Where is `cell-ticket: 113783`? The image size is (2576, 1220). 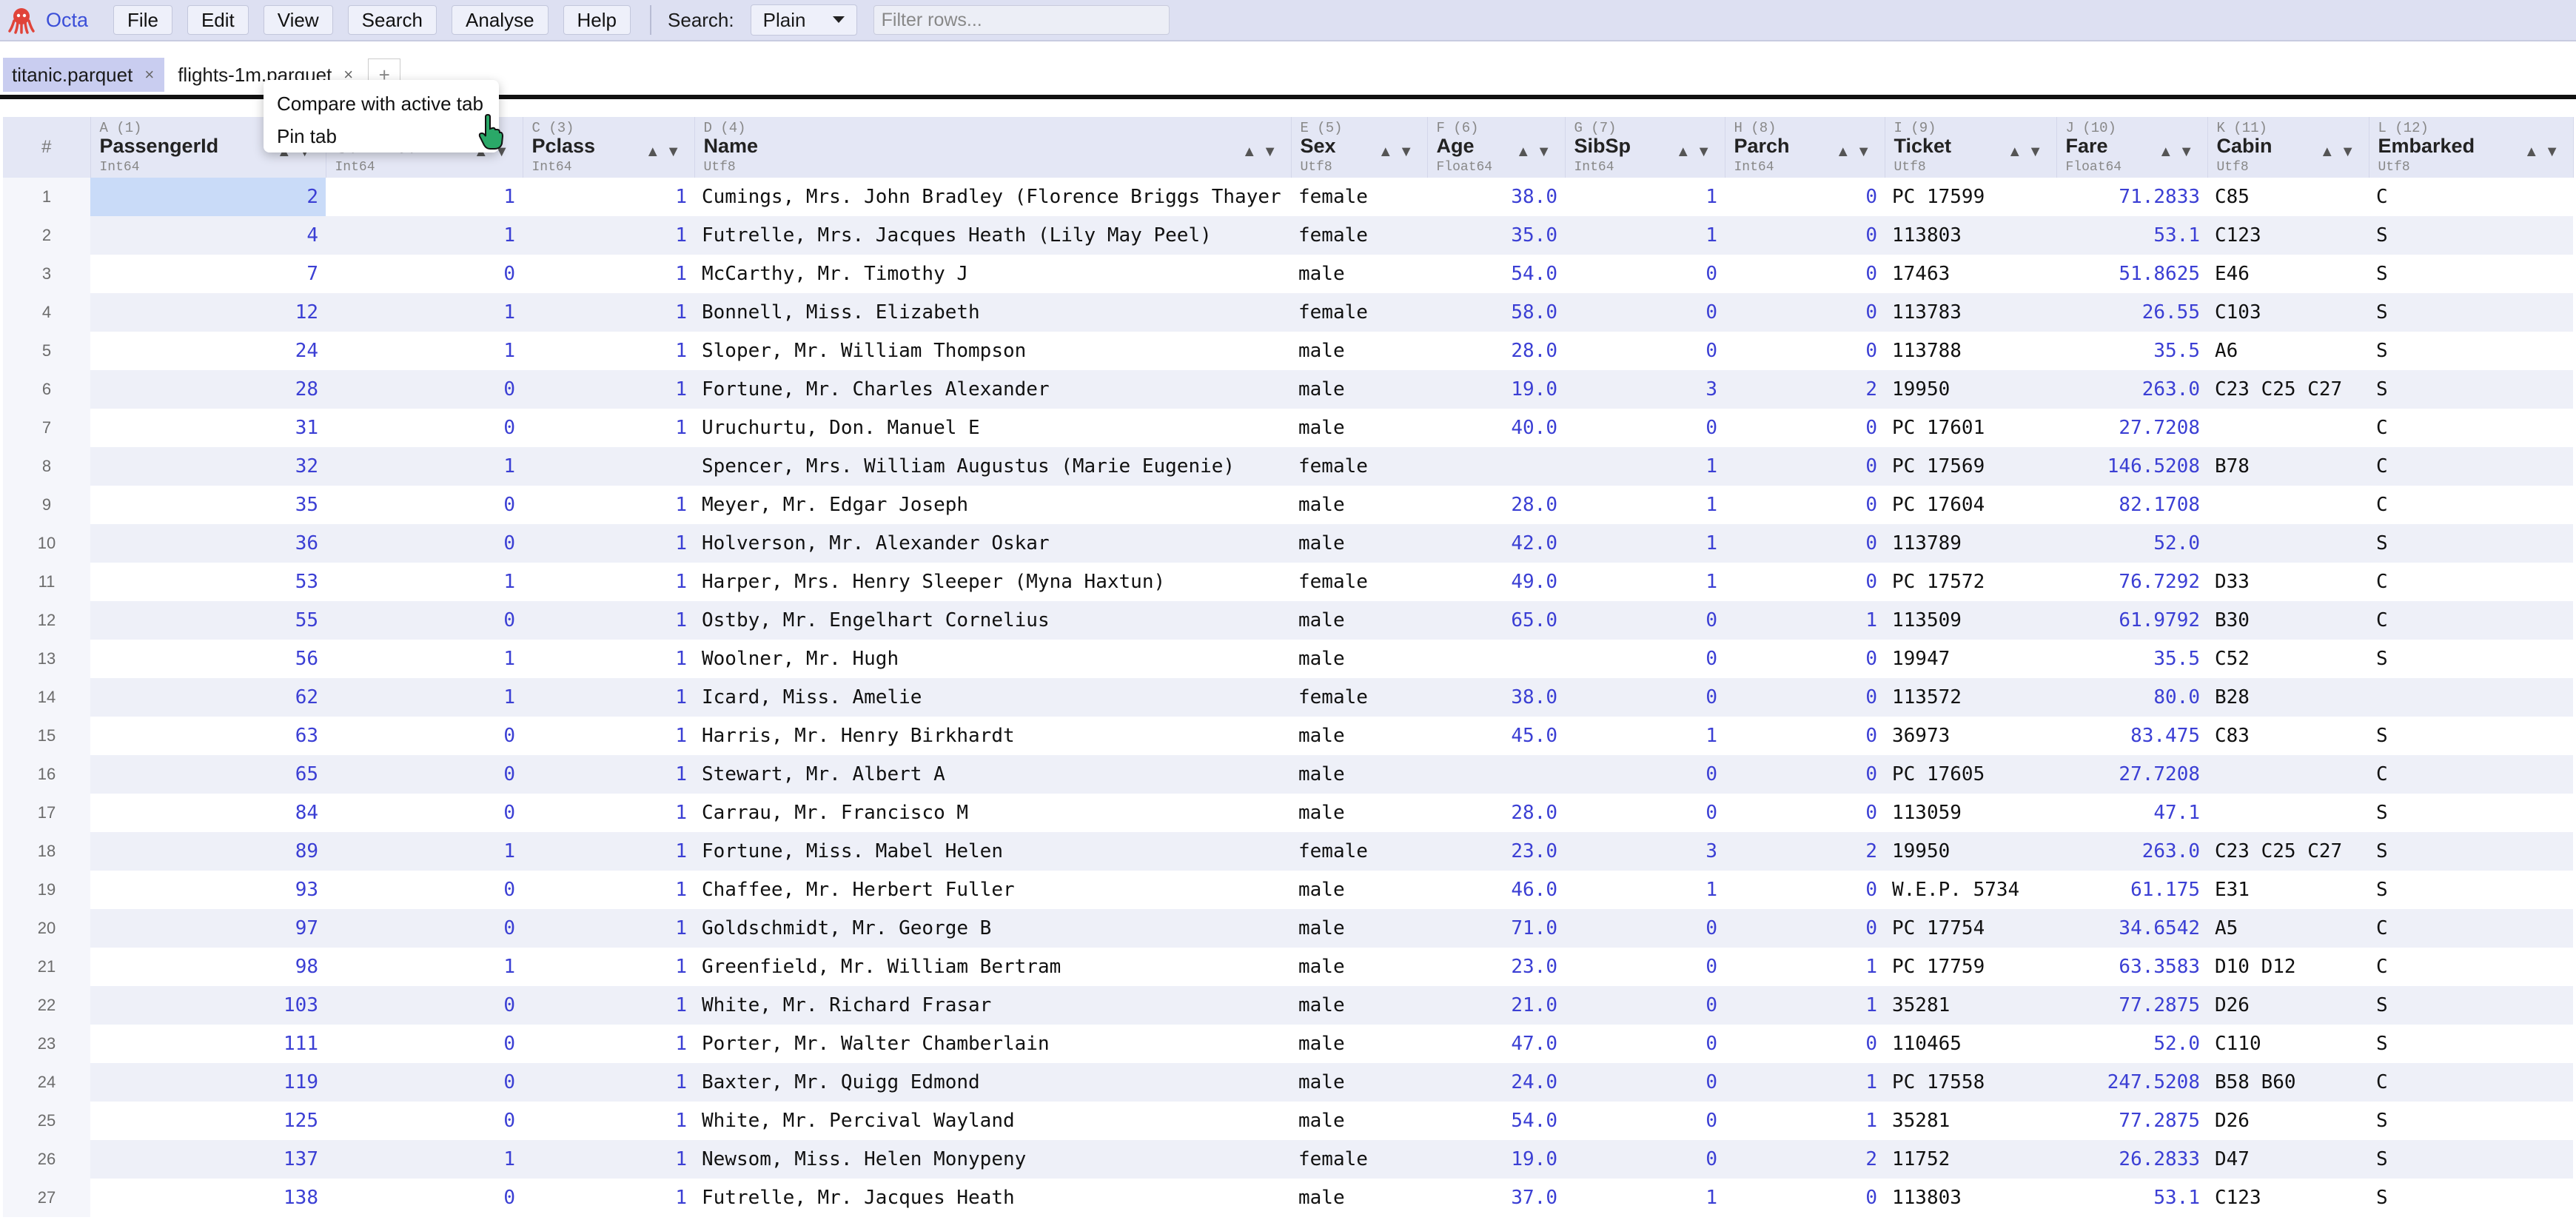 cell-ticket: 113783 is located at coordinates (1970, 313).